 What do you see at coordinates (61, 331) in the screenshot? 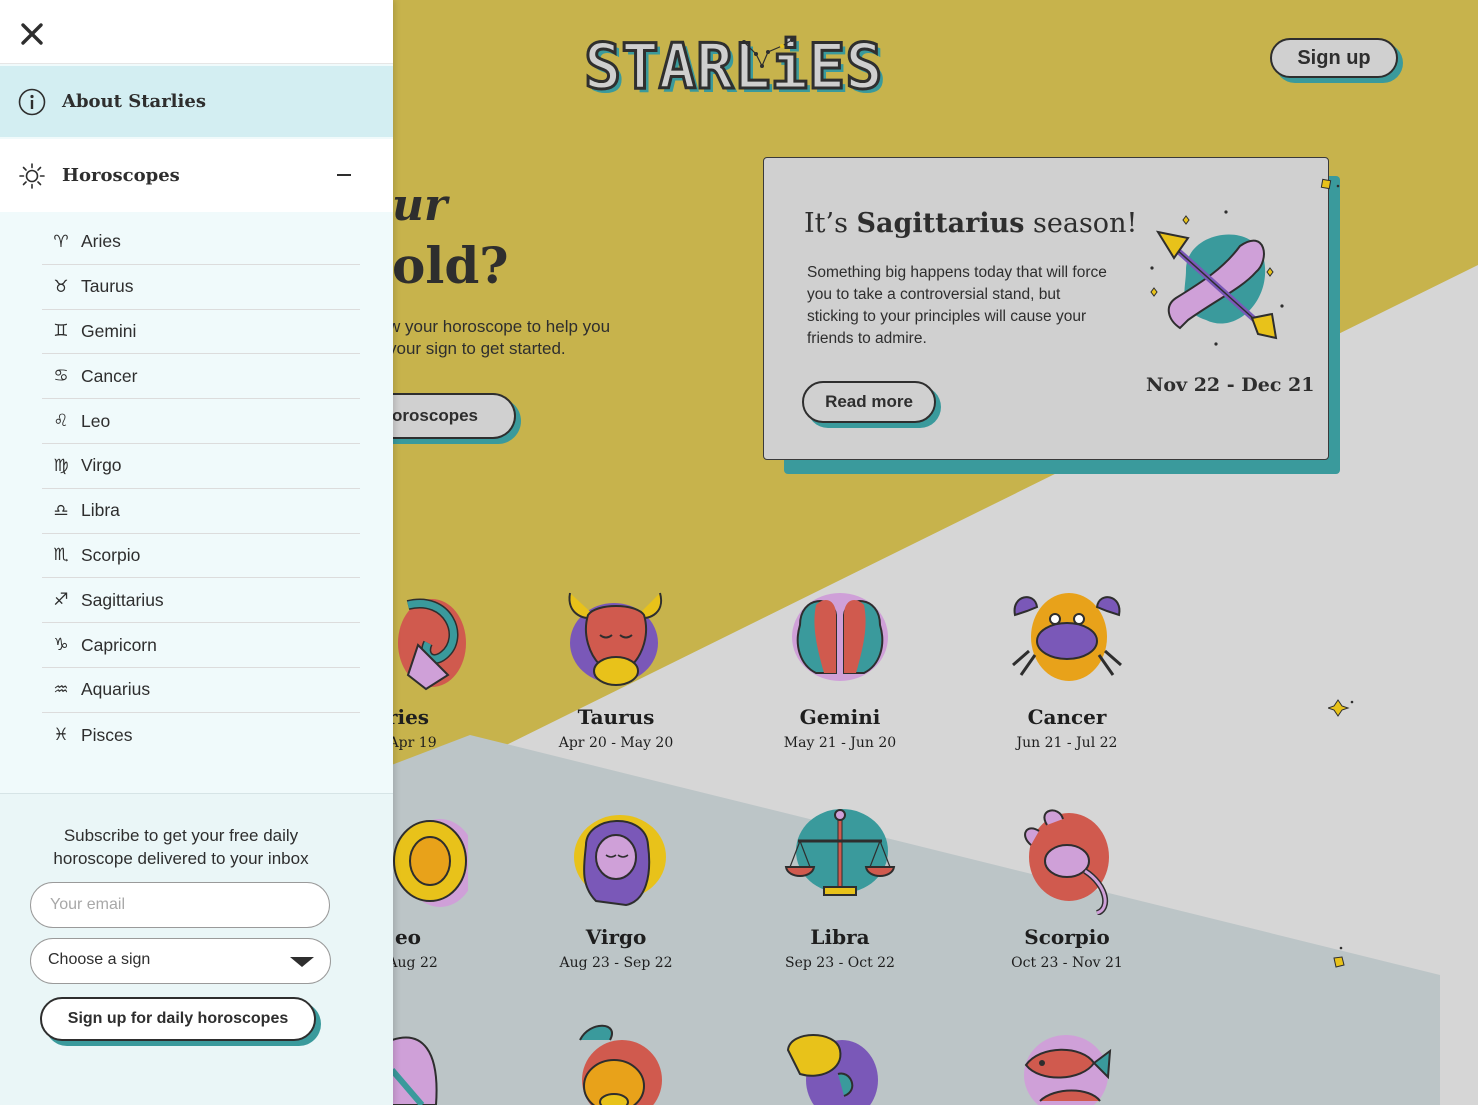
I see `gemini-icon: ♊` at bounding box center [61, 331].